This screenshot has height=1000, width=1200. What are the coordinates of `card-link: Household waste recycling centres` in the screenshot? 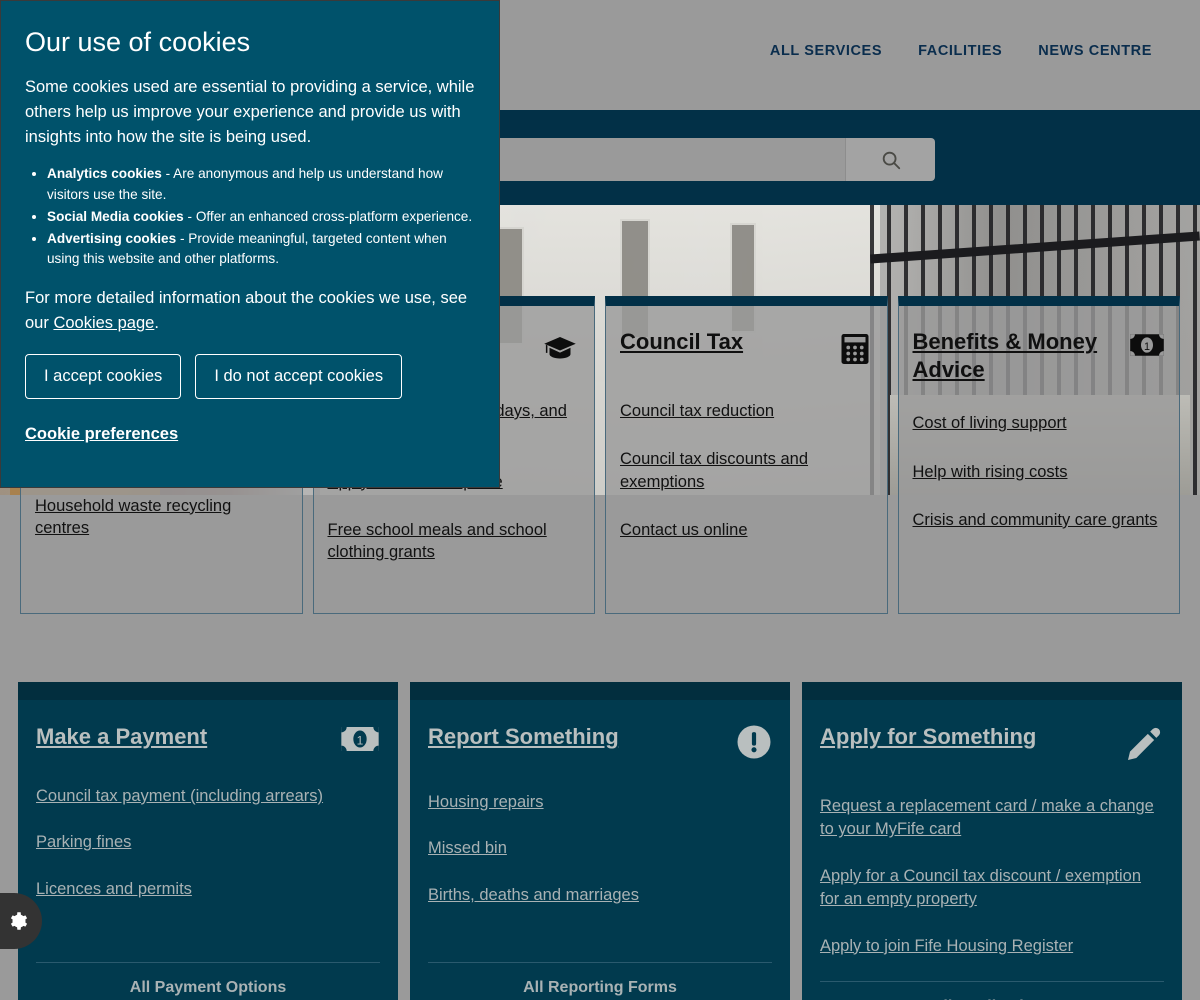 It's located at (133, 517).